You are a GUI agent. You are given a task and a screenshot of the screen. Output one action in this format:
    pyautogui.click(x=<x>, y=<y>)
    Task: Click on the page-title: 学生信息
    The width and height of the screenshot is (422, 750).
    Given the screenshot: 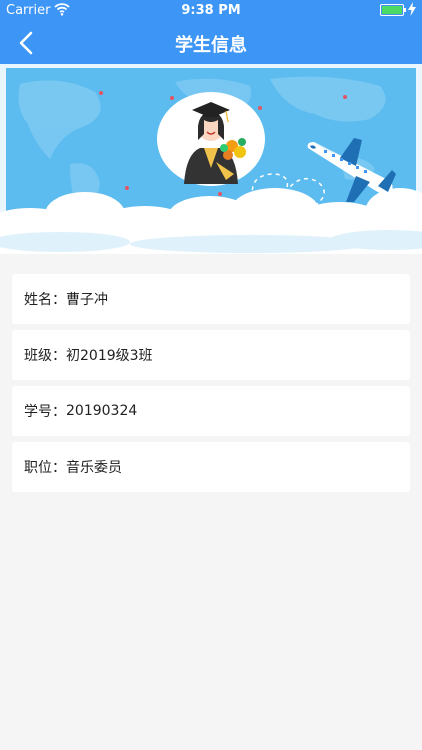 What is the action you would take?
    pyautogui.click(x=211, y=45)
    